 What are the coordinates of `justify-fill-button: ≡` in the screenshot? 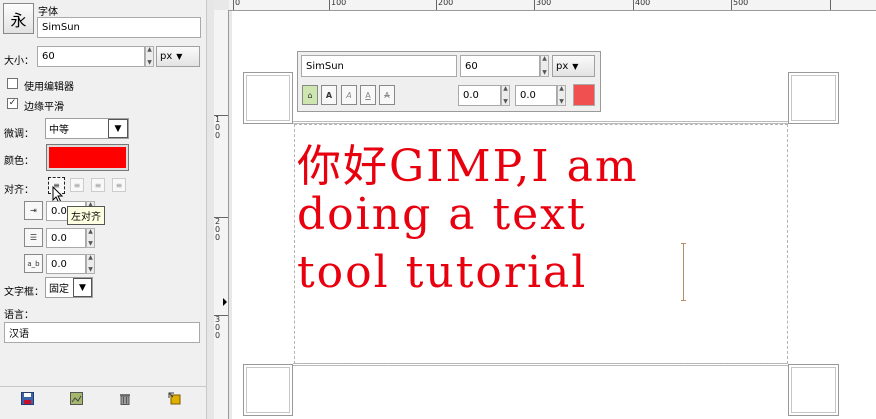 It's located at (119, 185).